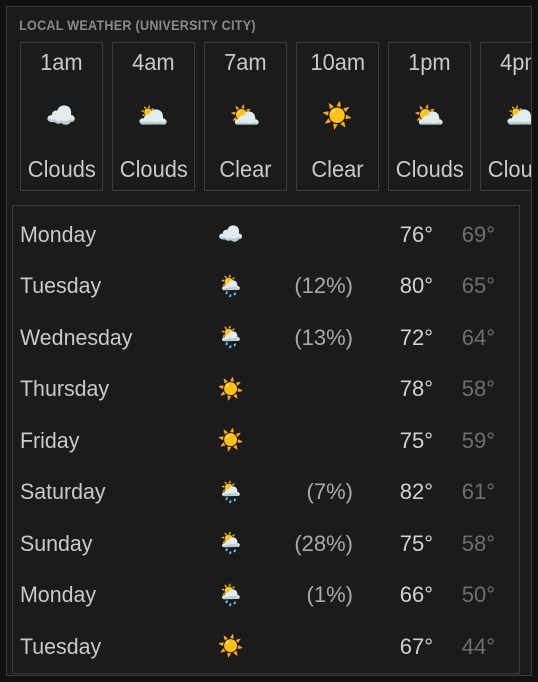 This screenshot has height=682, width=538. What do you see at coordinates (429, 62) in the screenshot?
I see `hourly-time-label: 1pm` at bounding box center [429, 62].